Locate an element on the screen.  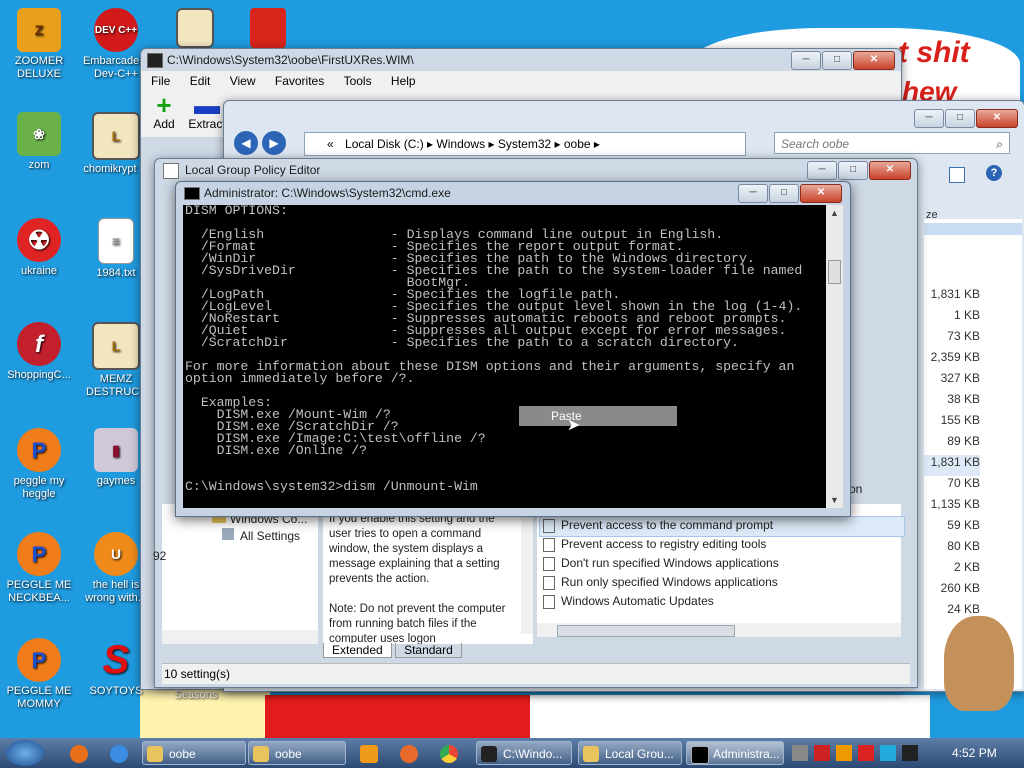
extract-button: ▬ Extract is located at coordinates (207, 110).